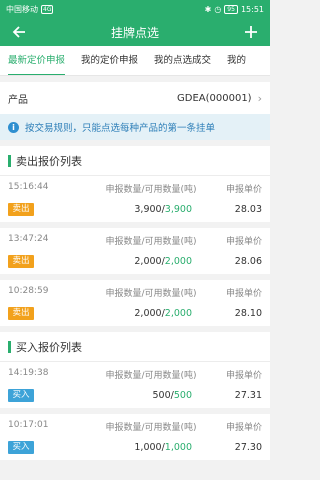  What do you see at coordinates (232, 60) in the screenshot?
I see `tab-mine: 我的` at bounding box center [232, 60].